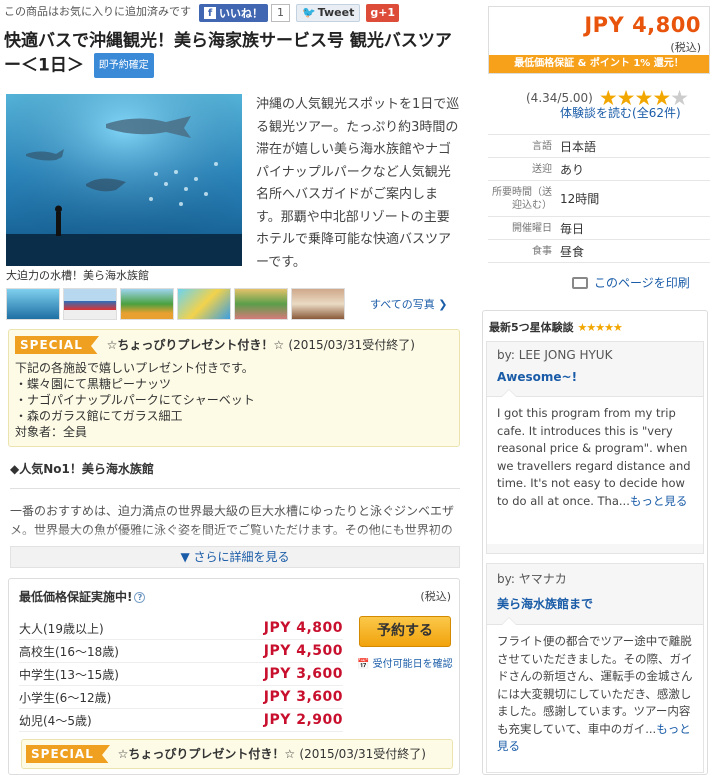  I want to click on headline-price: JPY 4,800, so click(642, 25).